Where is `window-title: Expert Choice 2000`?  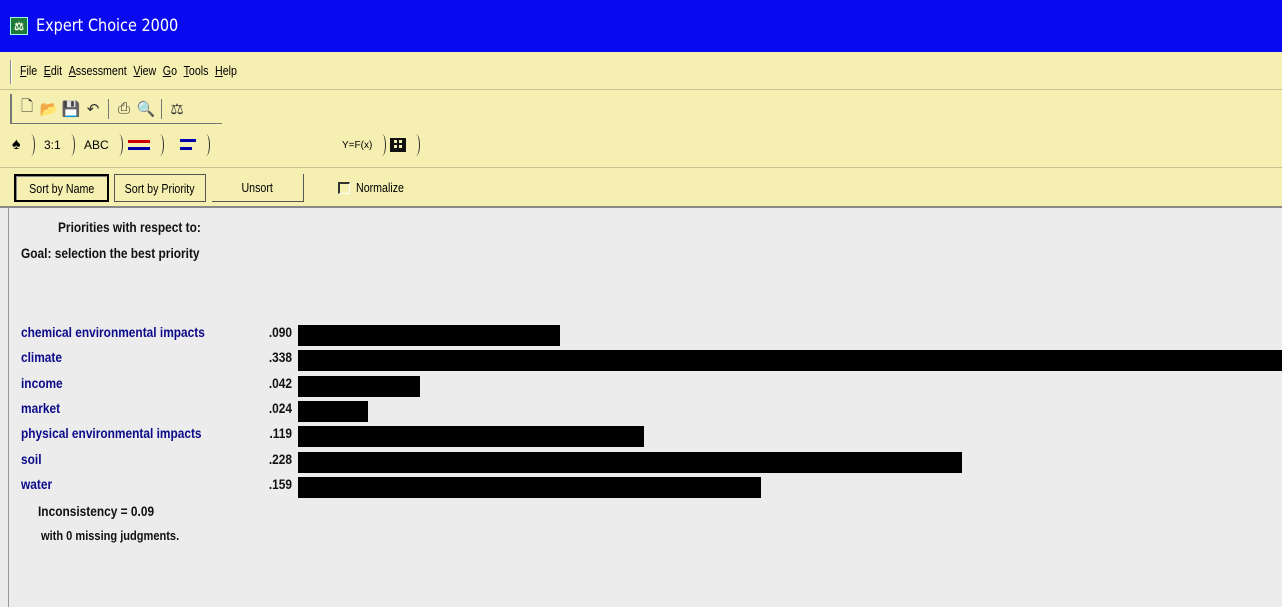 window-title: Expert Choice 2000 is located at coordinates (107, 26).